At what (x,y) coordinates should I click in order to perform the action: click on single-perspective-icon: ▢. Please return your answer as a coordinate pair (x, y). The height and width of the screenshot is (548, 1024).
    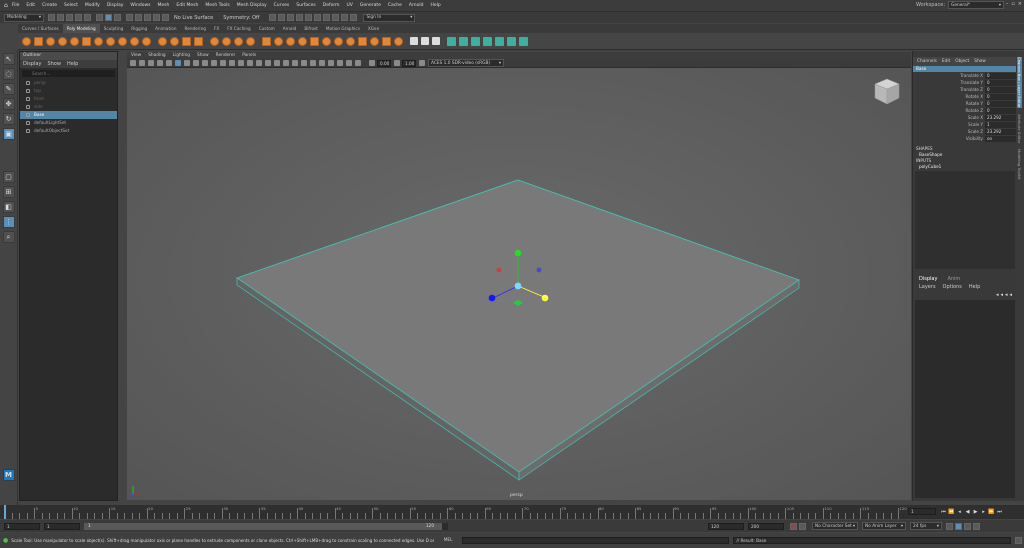
    Looking at the image, I should click on (8, 177).